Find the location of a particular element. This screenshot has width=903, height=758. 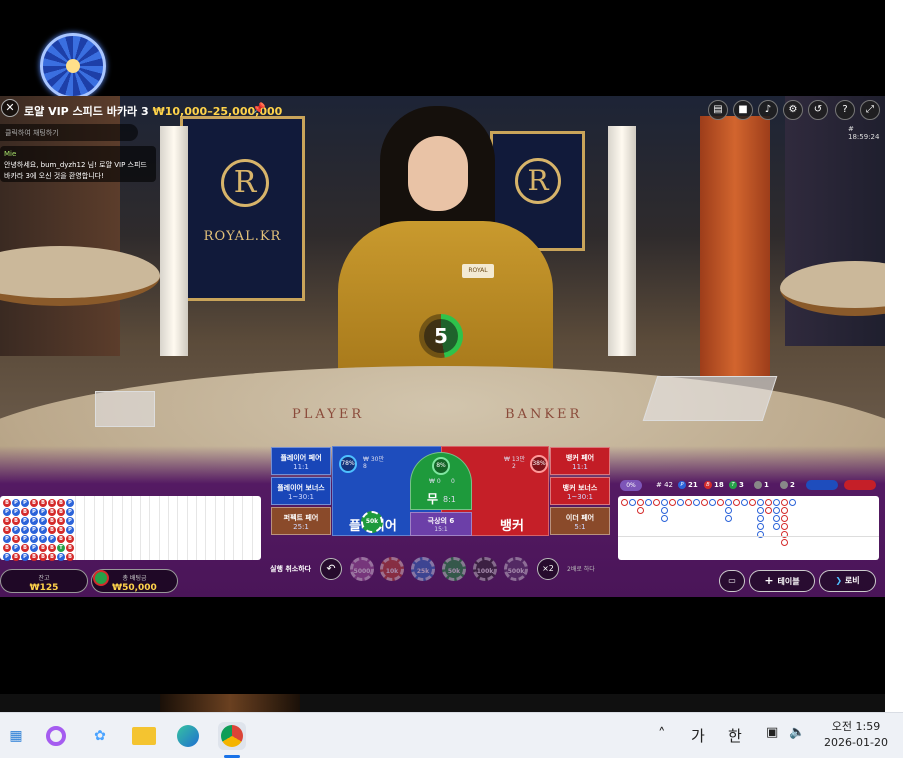

tie-label: 무 is located at coordinates (433, 499).